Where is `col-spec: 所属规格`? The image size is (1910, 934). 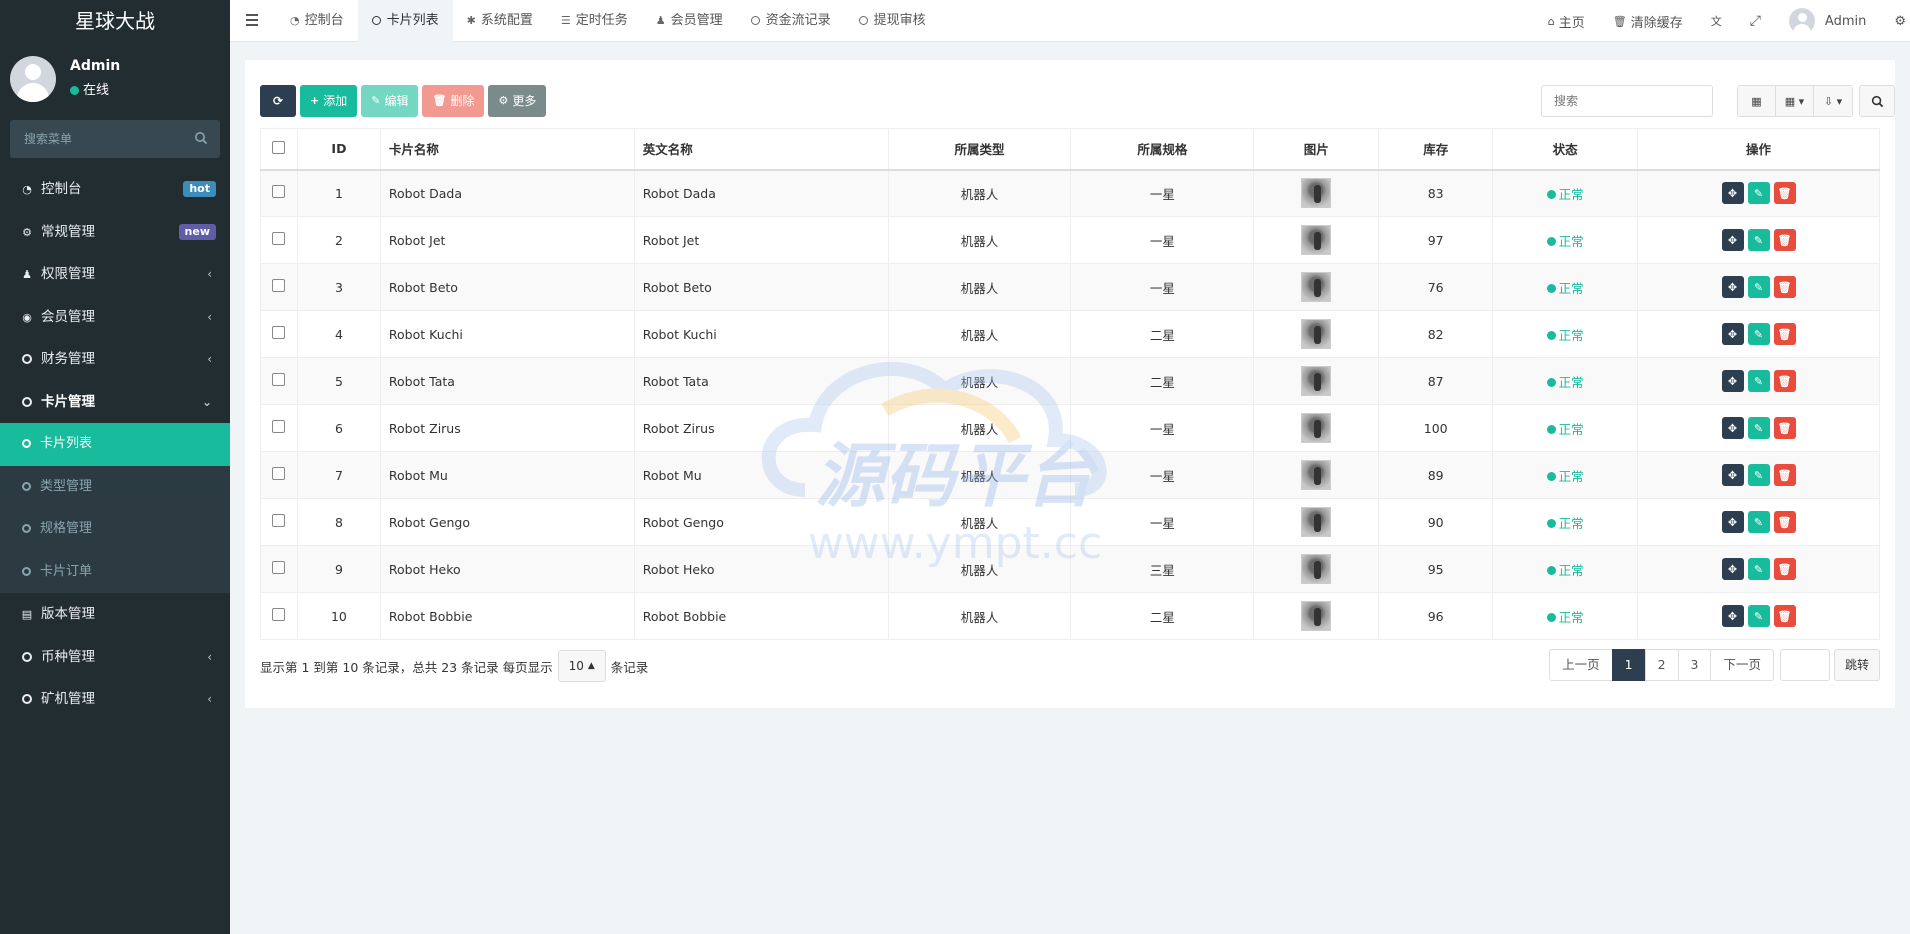
col-spec: 所属规格 is located at coordinates (1162, 149).